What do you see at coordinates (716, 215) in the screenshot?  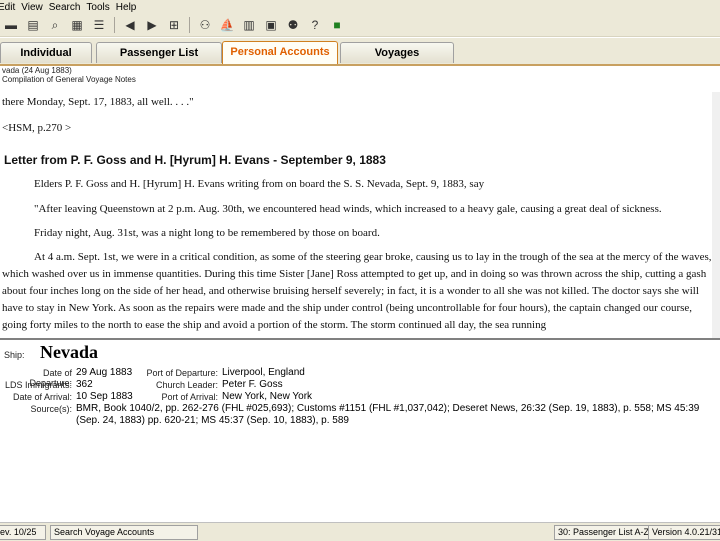 I see `document-scrollbar` at bounding box center [716, 215].